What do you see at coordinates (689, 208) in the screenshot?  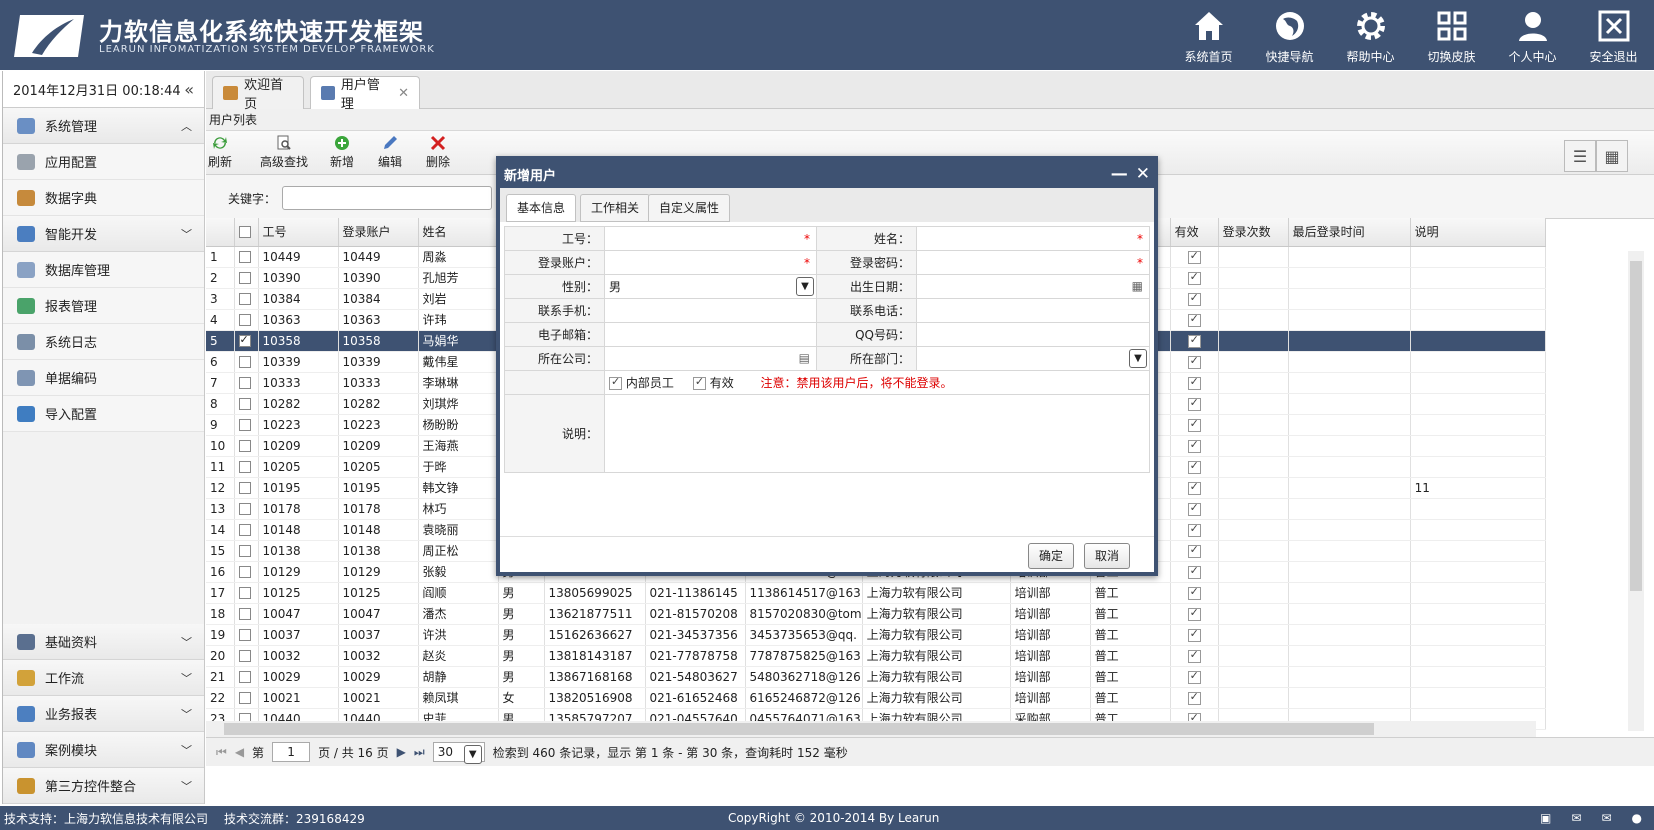 I see `tab-custom-attrs: 自定义属性` at bounding box center [689, 208].